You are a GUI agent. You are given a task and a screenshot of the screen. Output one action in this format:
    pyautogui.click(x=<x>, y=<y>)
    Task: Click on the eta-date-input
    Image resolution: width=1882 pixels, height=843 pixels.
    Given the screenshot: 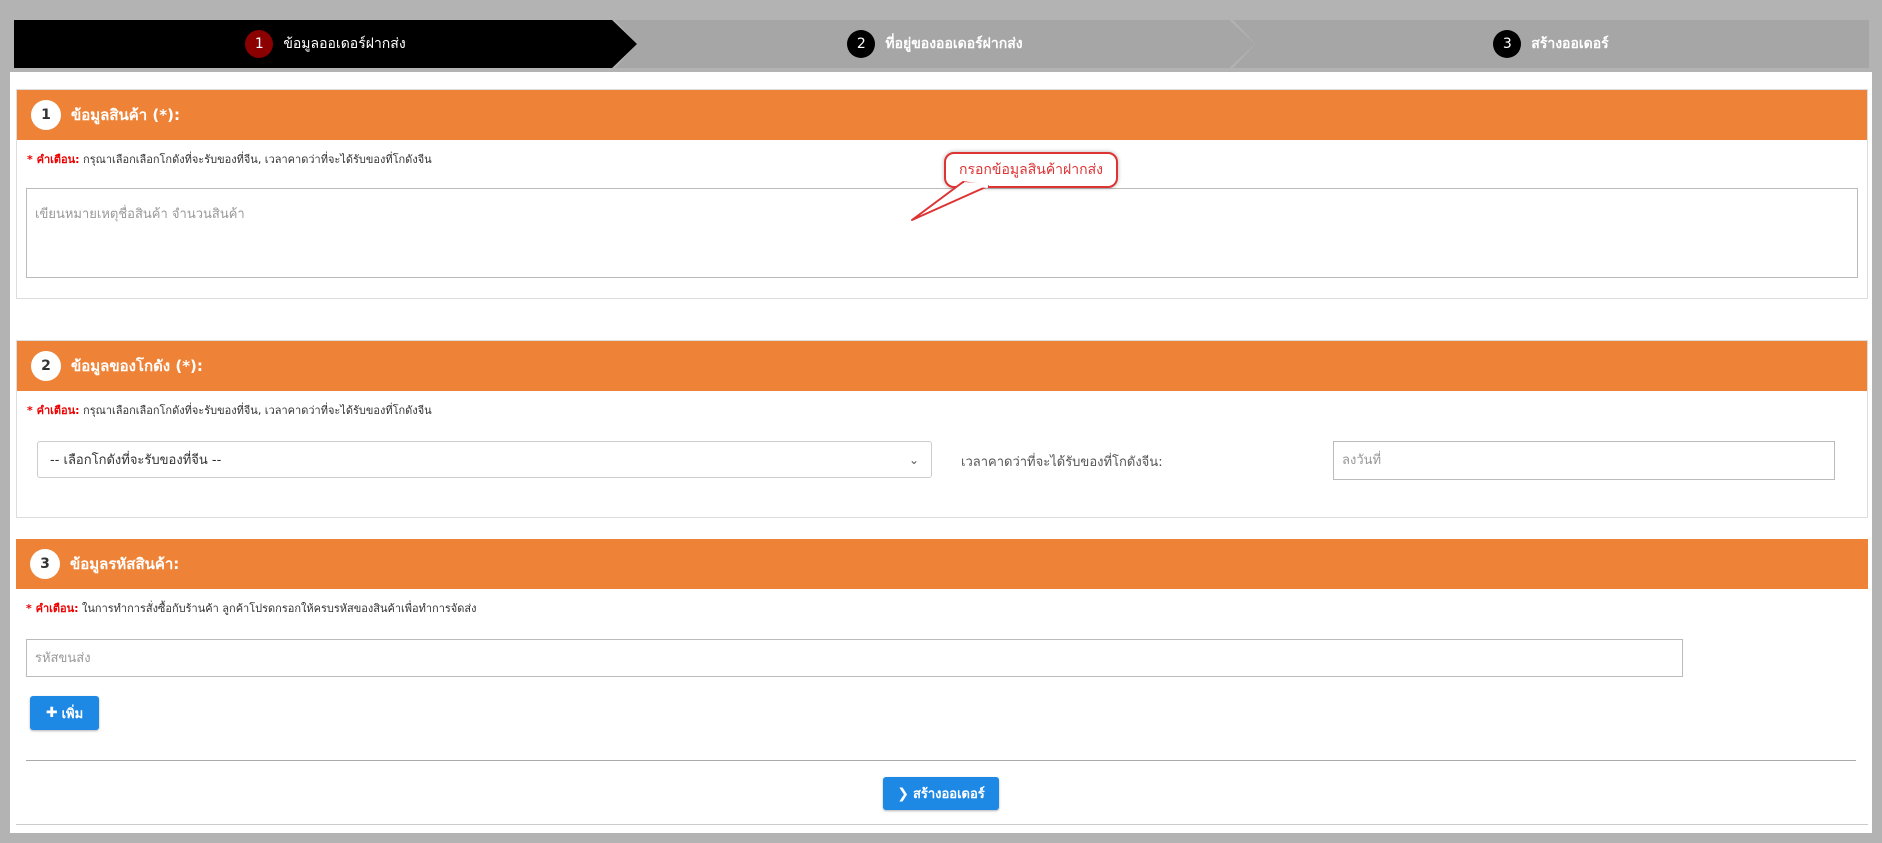 What is the action you would take?
    pyautogui.click(x=1584, y=460)
    